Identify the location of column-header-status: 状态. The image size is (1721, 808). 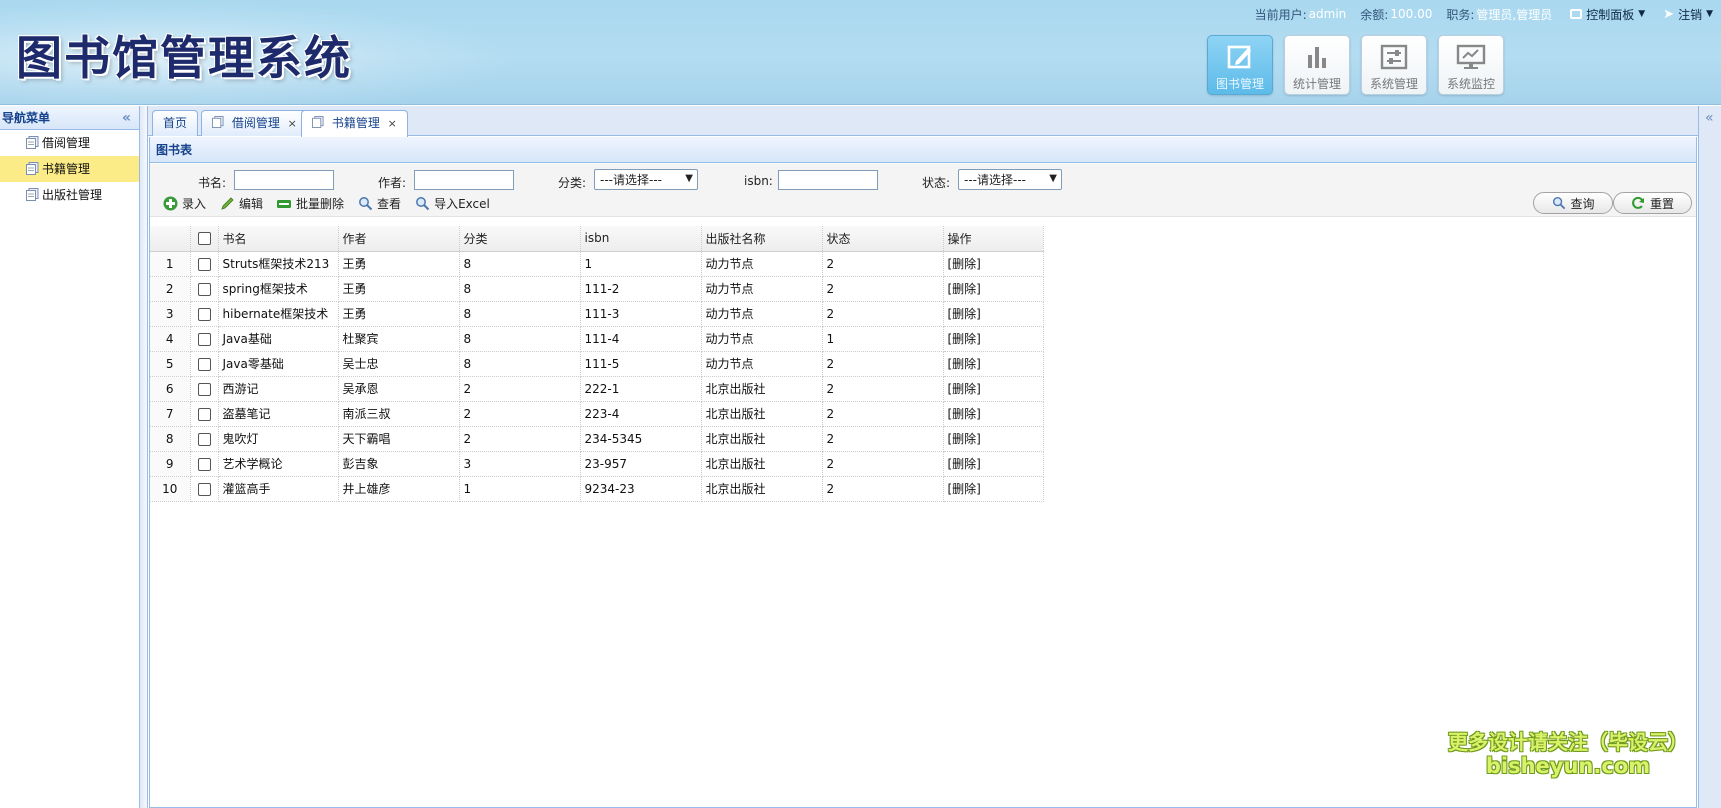
(883, 239).